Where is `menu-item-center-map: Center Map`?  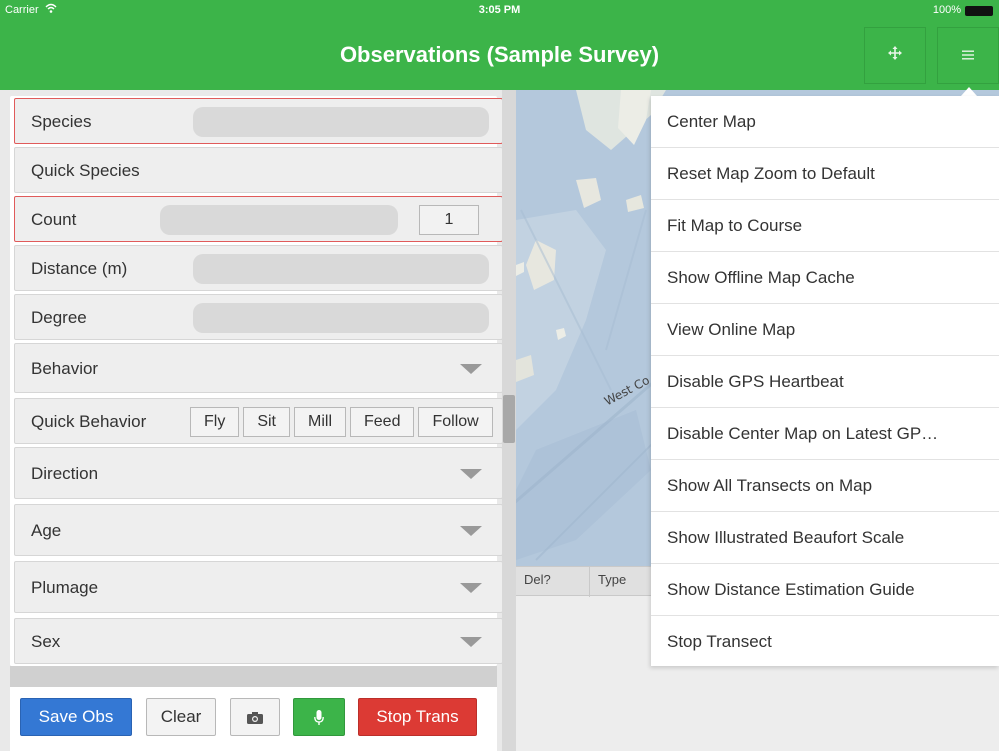 menu-item-center-map: Center Map is located at coordinates (825, 122).